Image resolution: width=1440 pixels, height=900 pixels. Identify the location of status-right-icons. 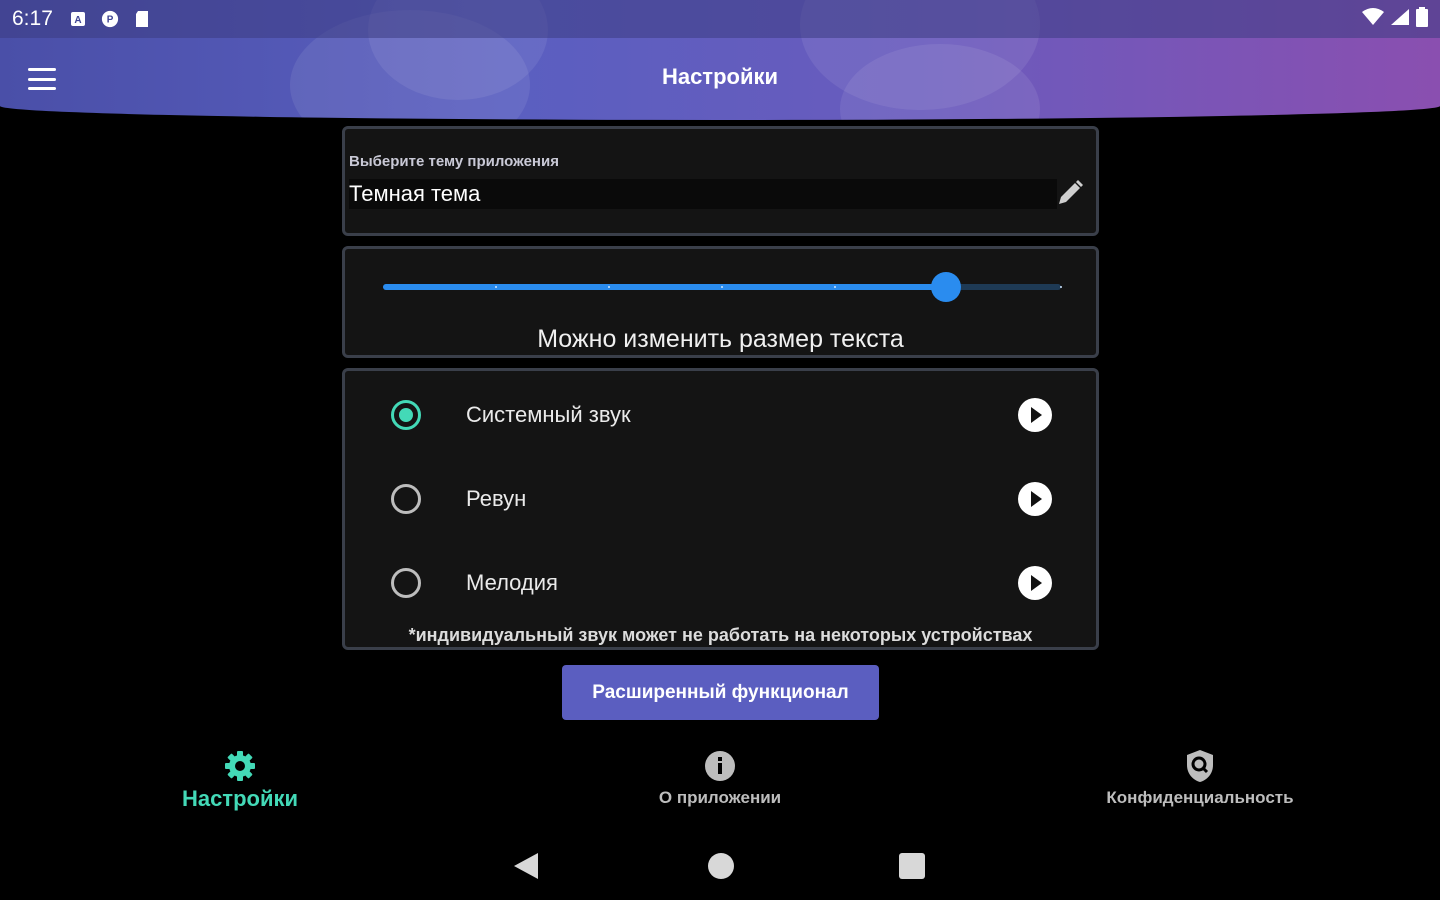
(1395, 19).